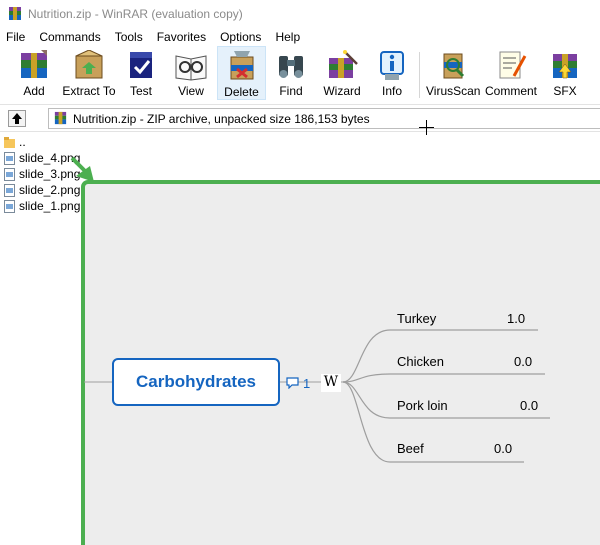 This screenshot has height=545, width=600. I want to click on comment-count: 1, so click(307, 383).